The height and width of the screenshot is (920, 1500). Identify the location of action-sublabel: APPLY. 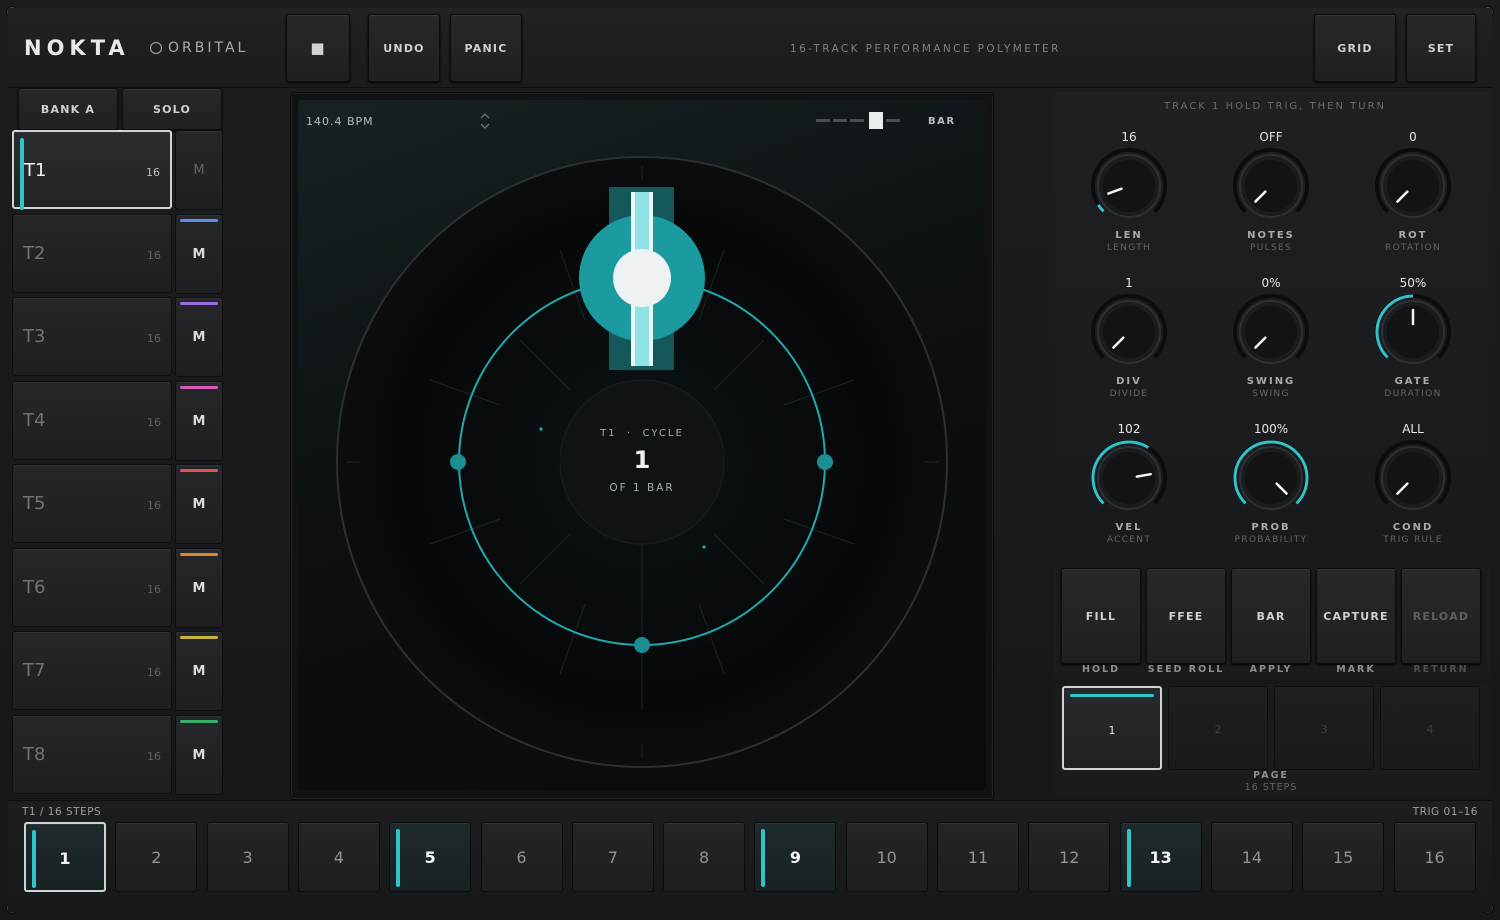
(1271, 669).